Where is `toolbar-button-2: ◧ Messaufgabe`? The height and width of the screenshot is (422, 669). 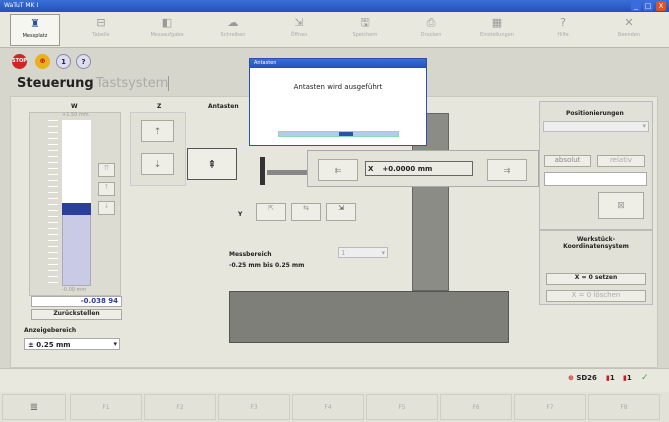 toolbar-button-2: ◧ Messaufgabe is located at coordinates (167, 30).